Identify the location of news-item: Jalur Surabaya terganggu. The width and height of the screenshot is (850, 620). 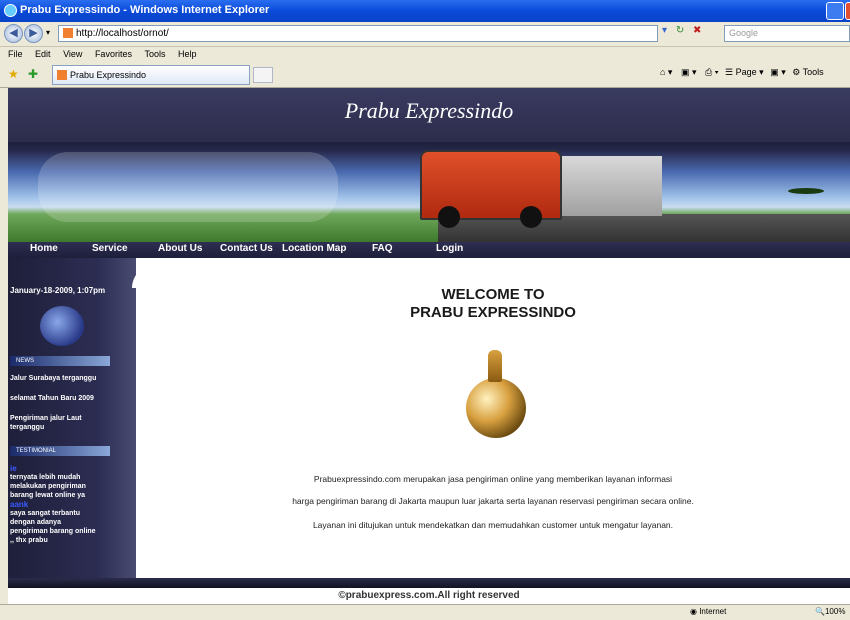
(71, 378).